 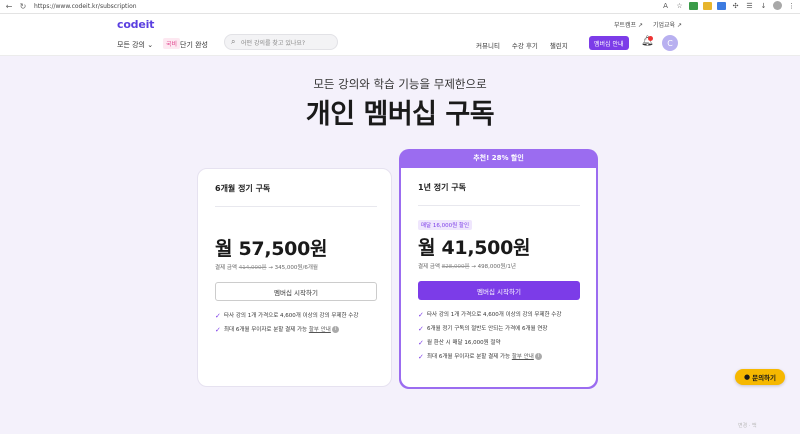 What do you see at coordinates (135, 24) in the screenshot?
I see `logo: codeit` at bounding box center [135, 24].